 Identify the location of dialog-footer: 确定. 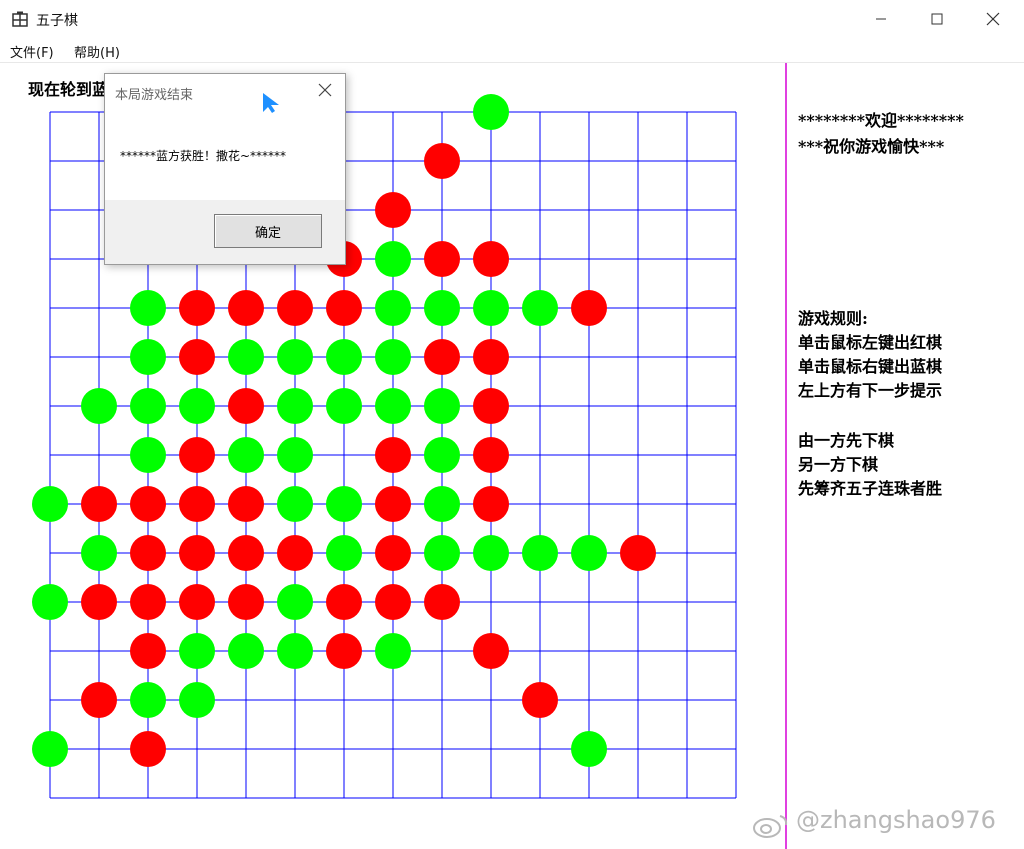
(225, 232).